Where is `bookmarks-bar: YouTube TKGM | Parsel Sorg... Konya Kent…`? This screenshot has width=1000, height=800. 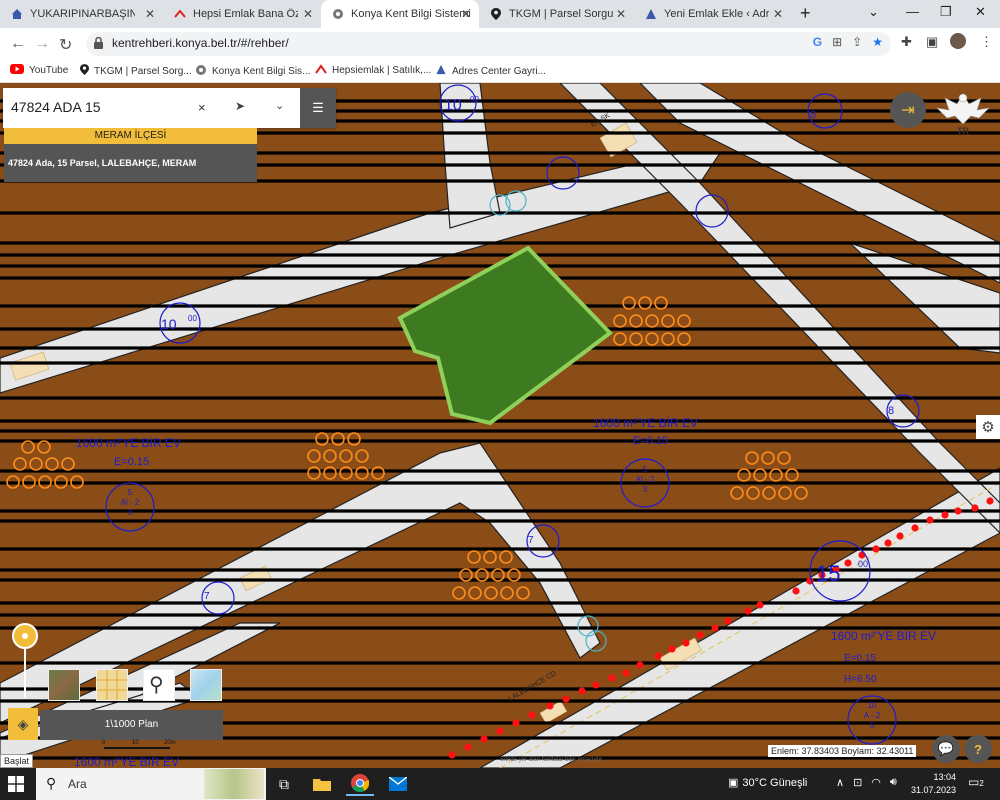 bookmarks-bar: YouTube TKGM | Parsel Sorg... Konya Kent… is located at coordinates (500, 71).